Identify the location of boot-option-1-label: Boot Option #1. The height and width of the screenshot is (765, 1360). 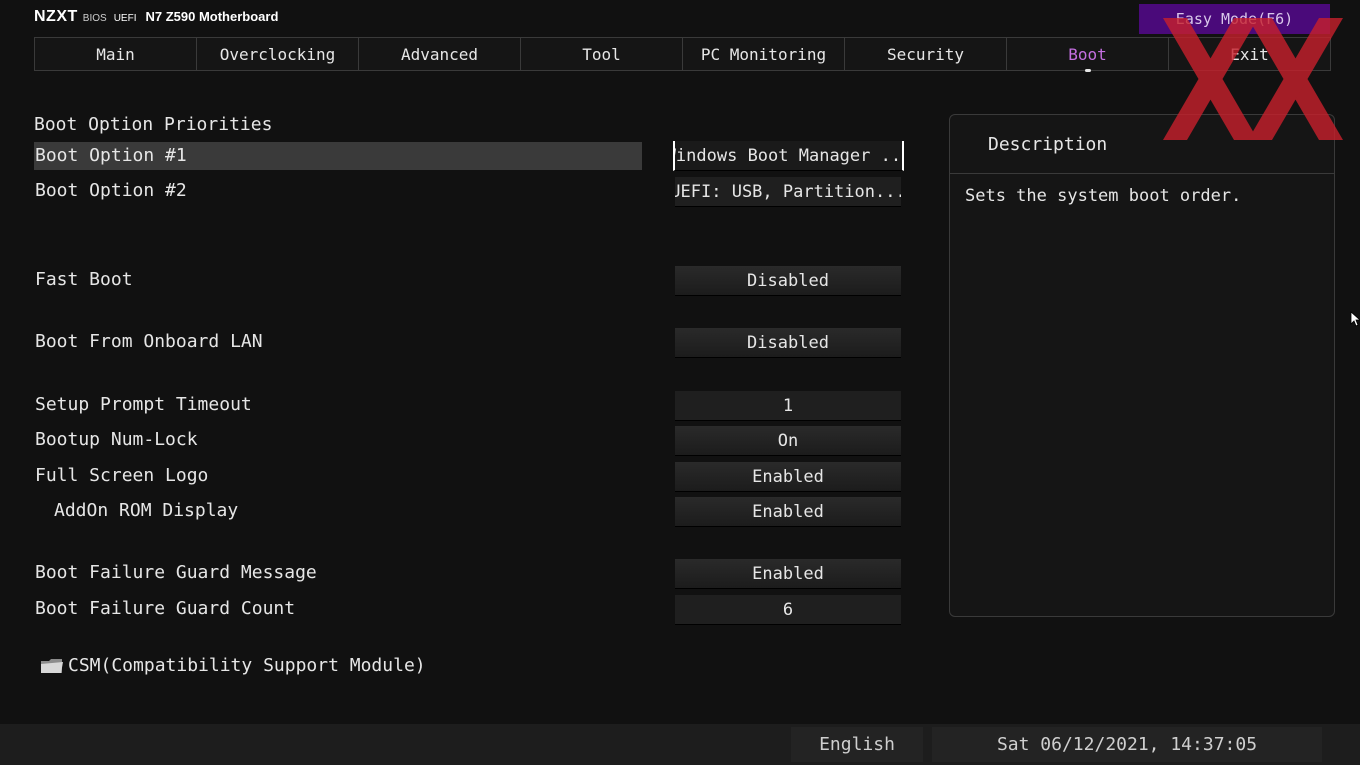
(338, 156).